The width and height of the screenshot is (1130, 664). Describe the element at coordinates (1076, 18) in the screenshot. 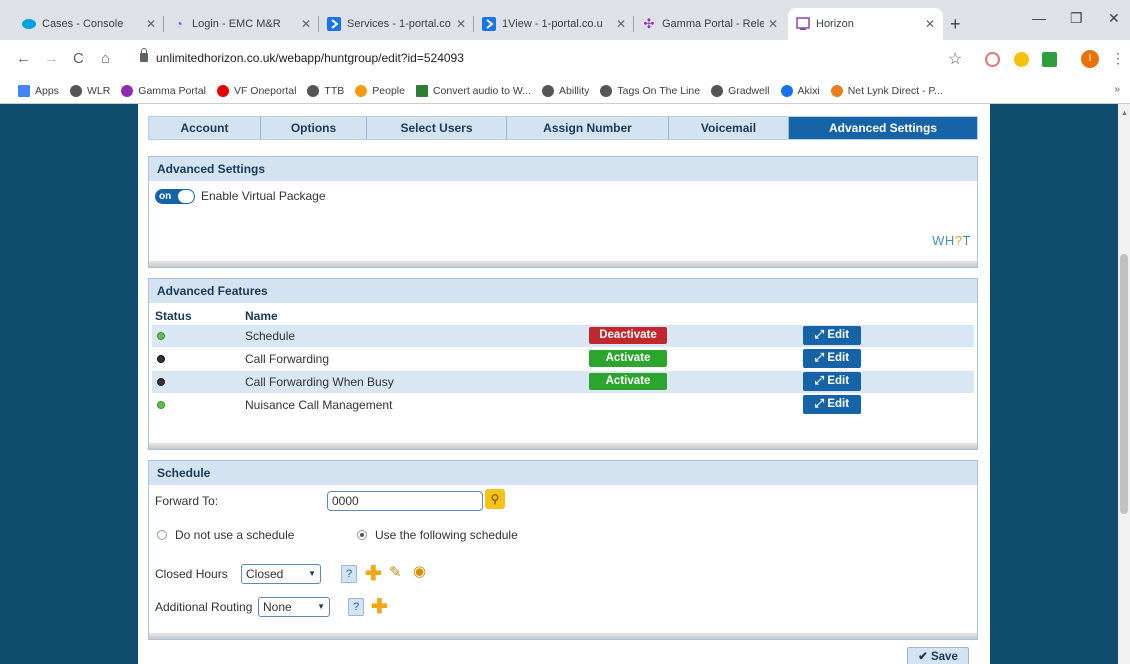

I see `restore-icon: ❐` at that location.